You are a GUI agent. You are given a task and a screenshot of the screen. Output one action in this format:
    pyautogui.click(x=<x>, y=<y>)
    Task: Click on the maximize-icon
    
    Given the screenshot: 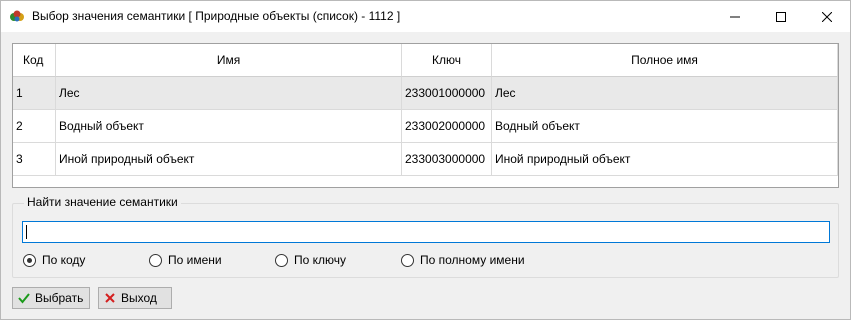 What is the action you would take?
    pyautogui.click(x=781, y=16)
    